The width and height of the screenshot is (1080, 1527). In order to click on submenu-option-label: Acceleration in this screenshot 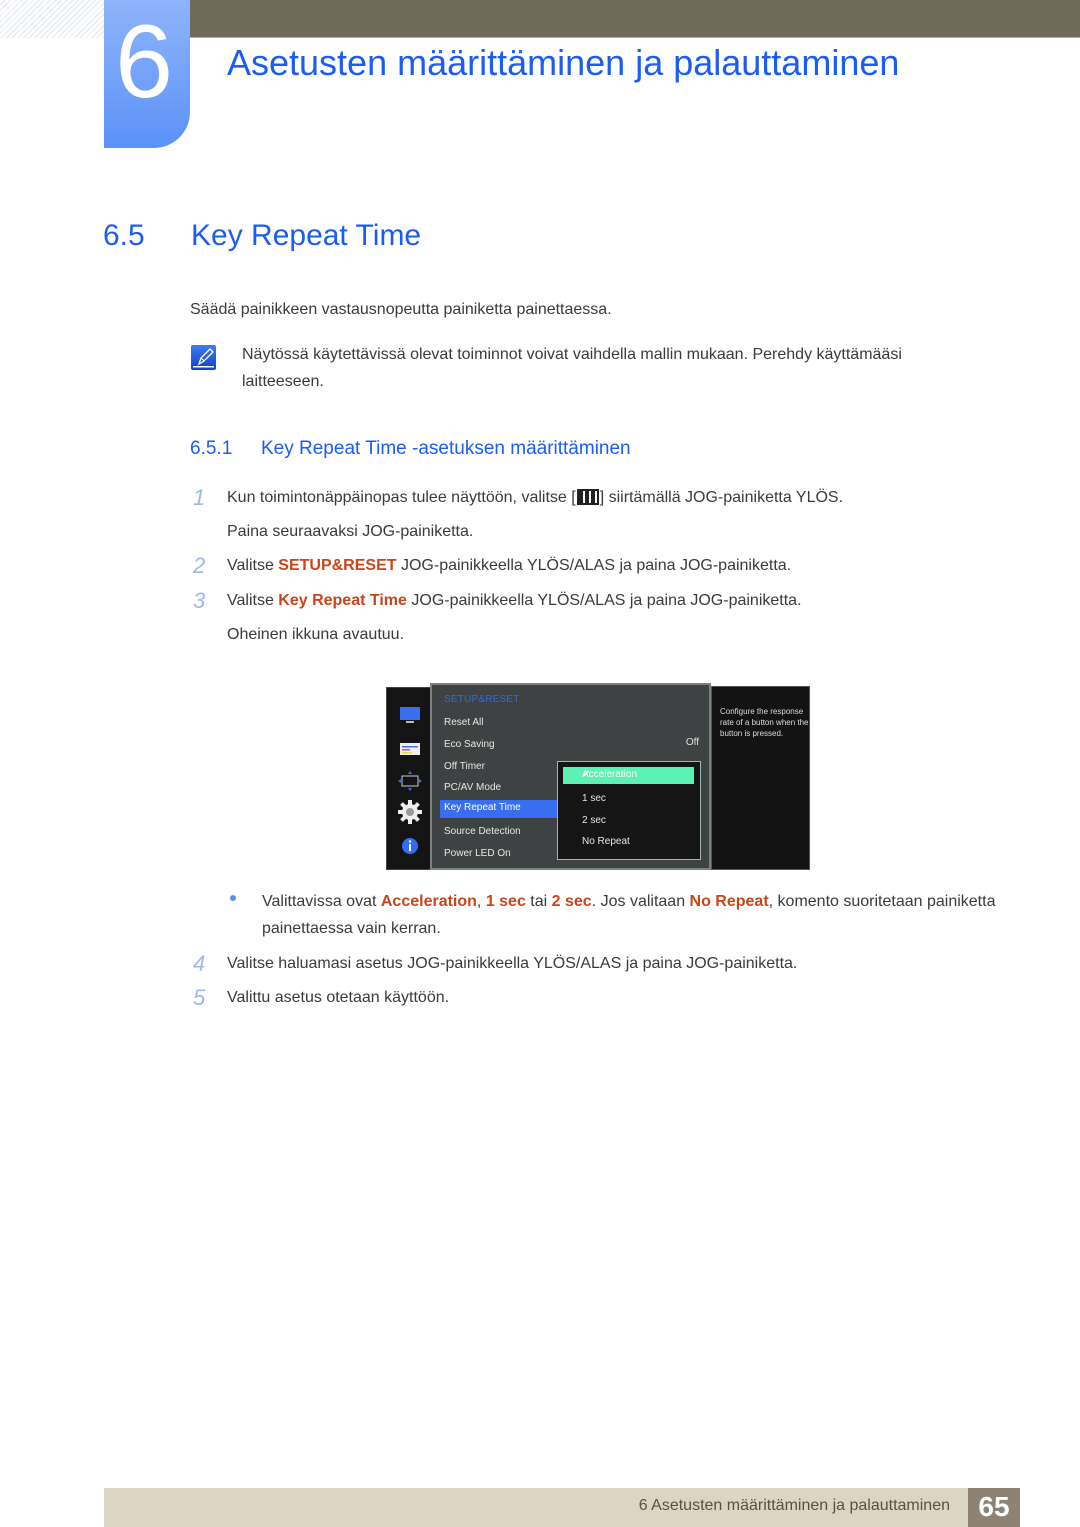, I will do `click(610, 774)`.